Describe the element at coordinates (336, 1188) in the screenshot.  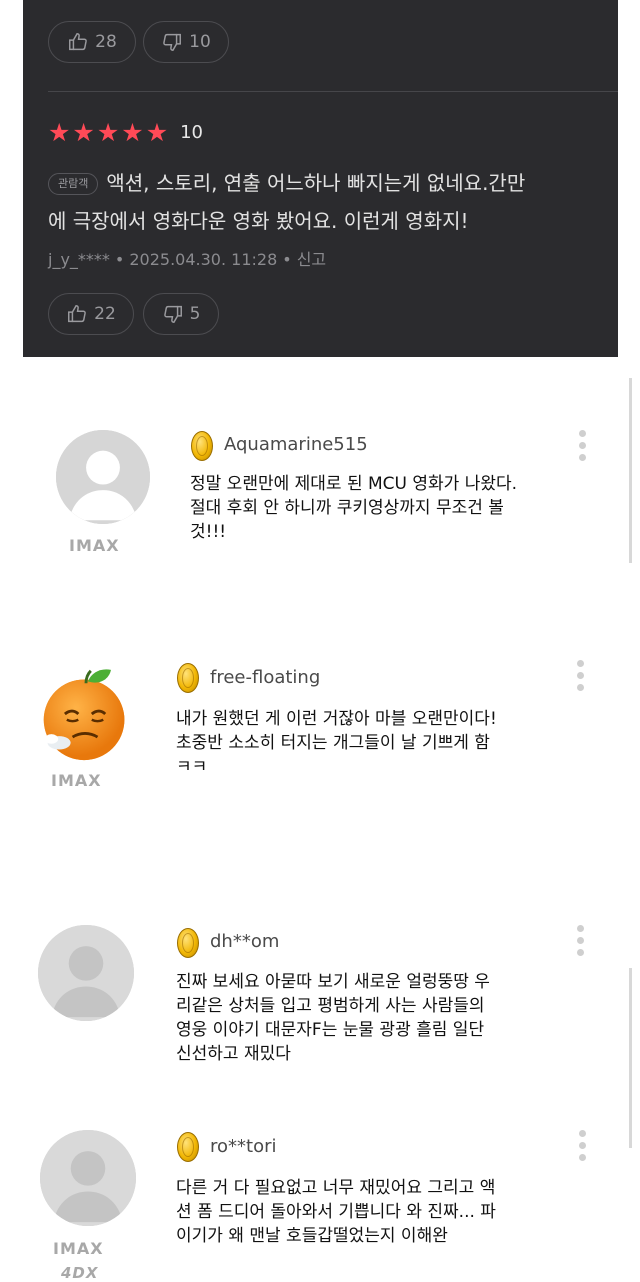
I see `comment-line: 다른 거 다 필요없고 너무 재밌어요 그리고 액` at that location.